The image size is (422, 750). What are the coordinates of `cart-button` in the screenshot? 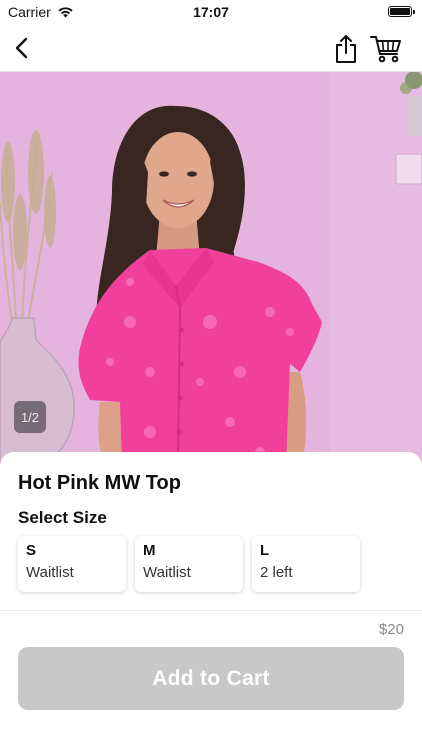 It's located at (386, 49).